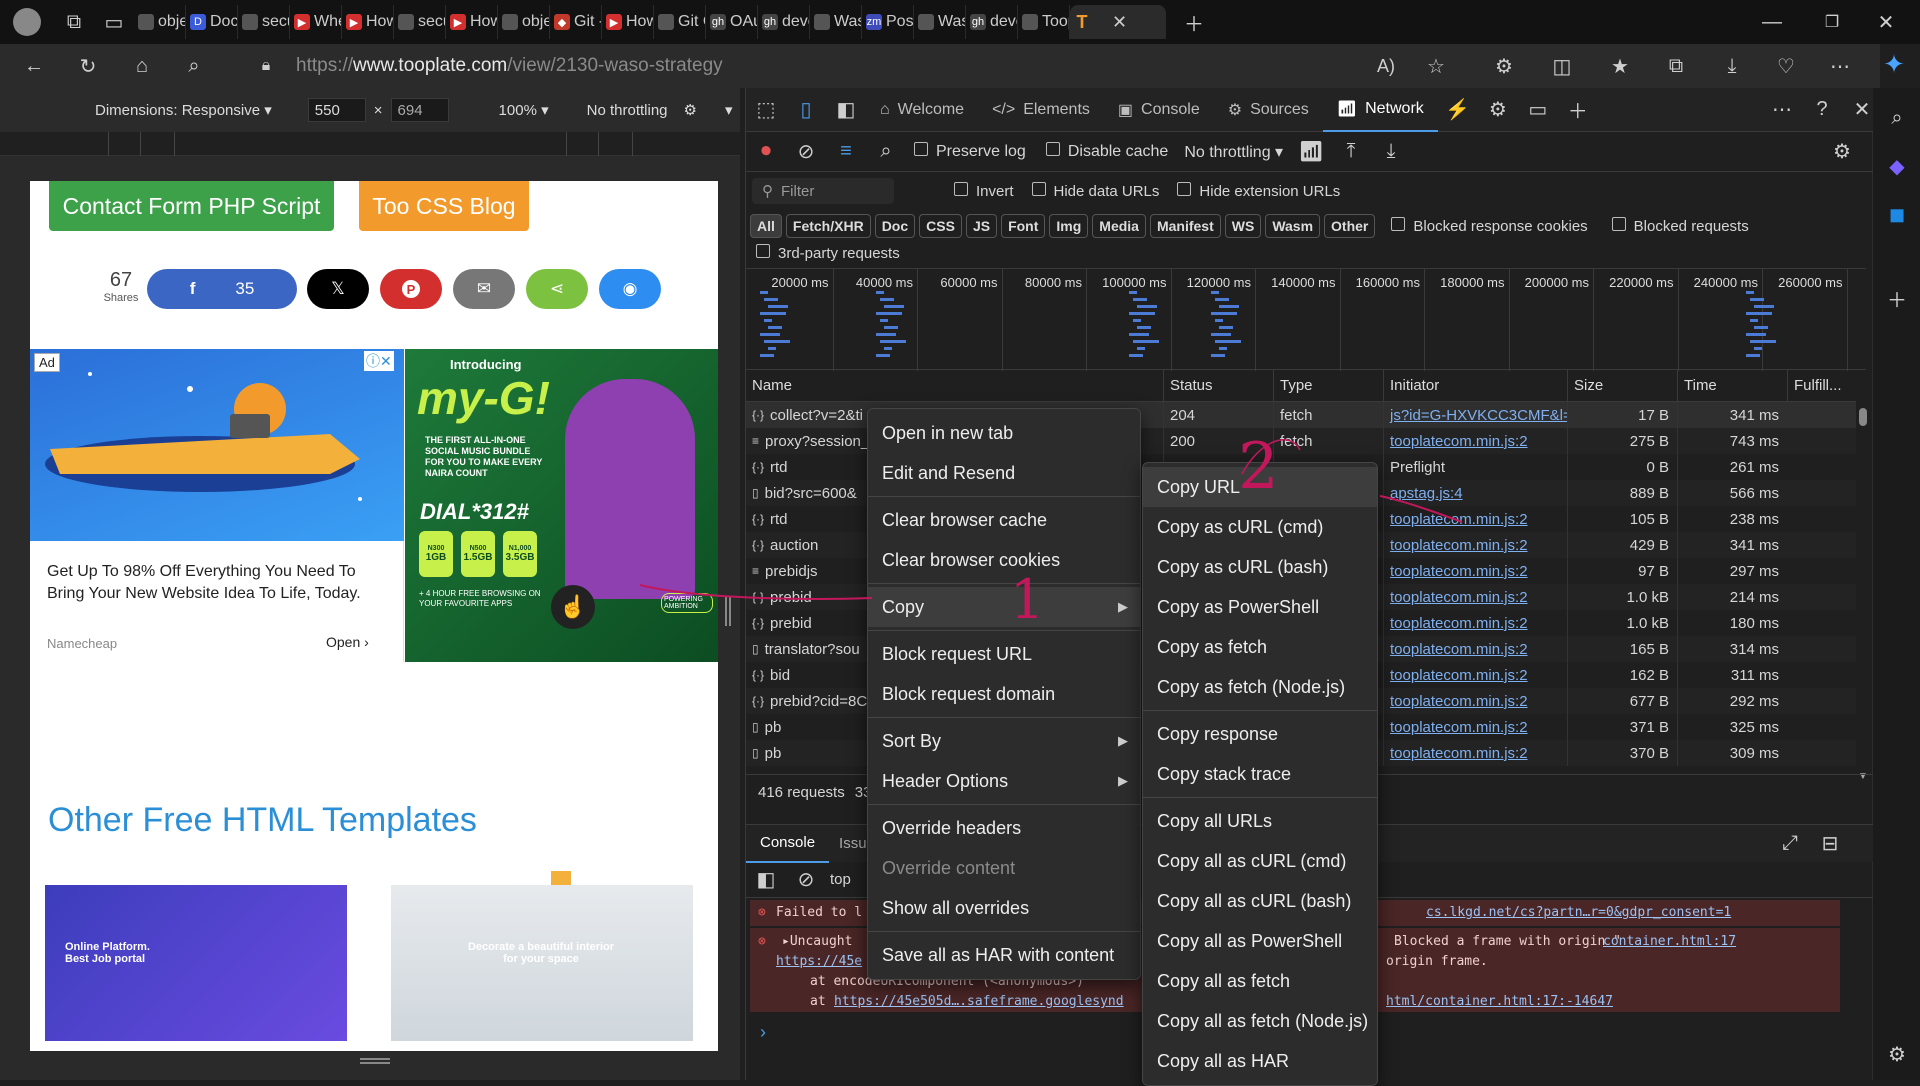 The image size is (1920, 1086). What do you see at coordinates (1258, 467) in the screenshot?
I see `annotation-two: 2` at bounding box center [1258, 467].